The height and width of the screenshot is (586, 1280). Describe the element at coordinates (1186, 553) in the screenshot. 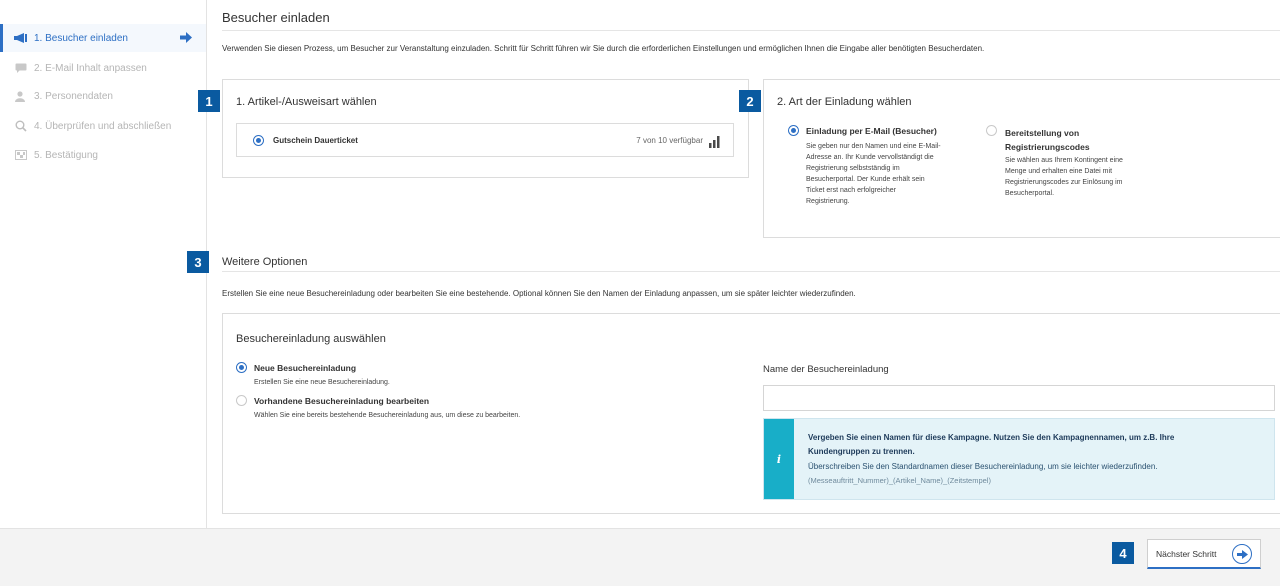

I see `next-step-label: Nächster Schritt` at that location.